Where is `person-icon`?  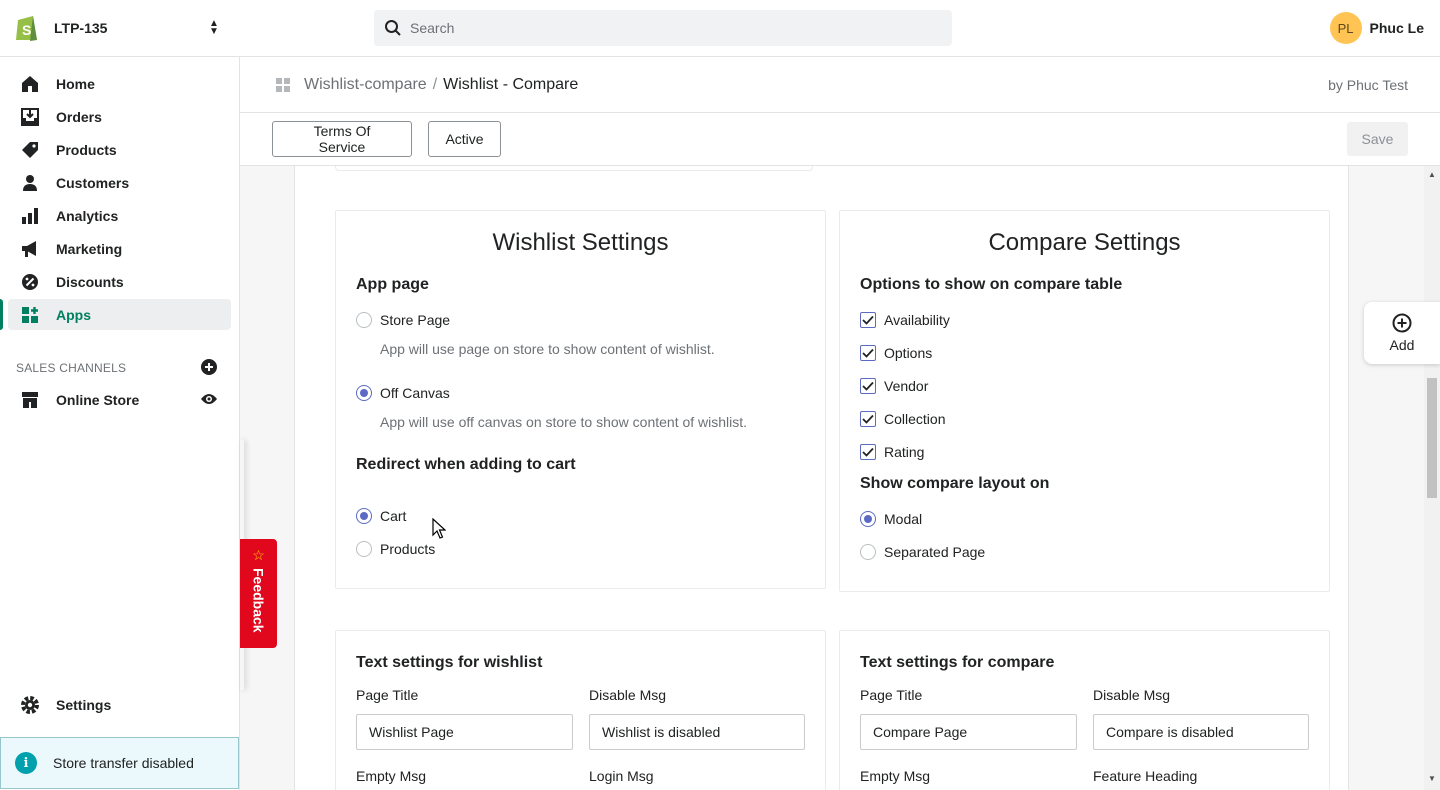 person-icon is located at coordinates (30, 183).